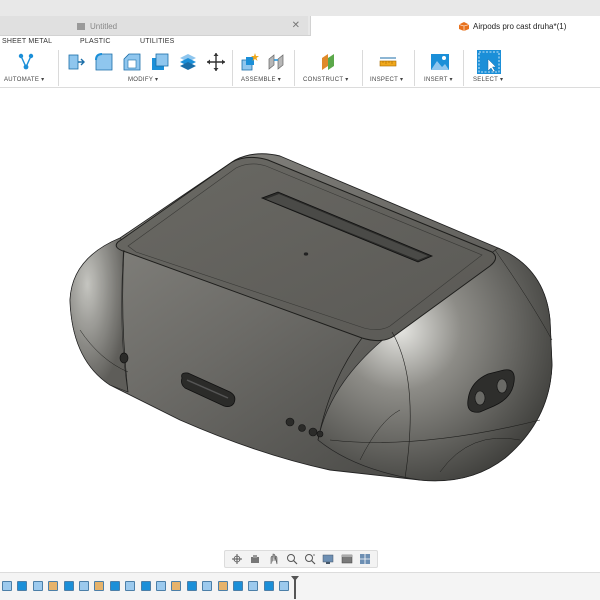 This screenshot has height=600, width=600. Describe the element at coordinates (143, 79) in the screenshot. I see `modify-menu: MODIFY ▾` at that location.